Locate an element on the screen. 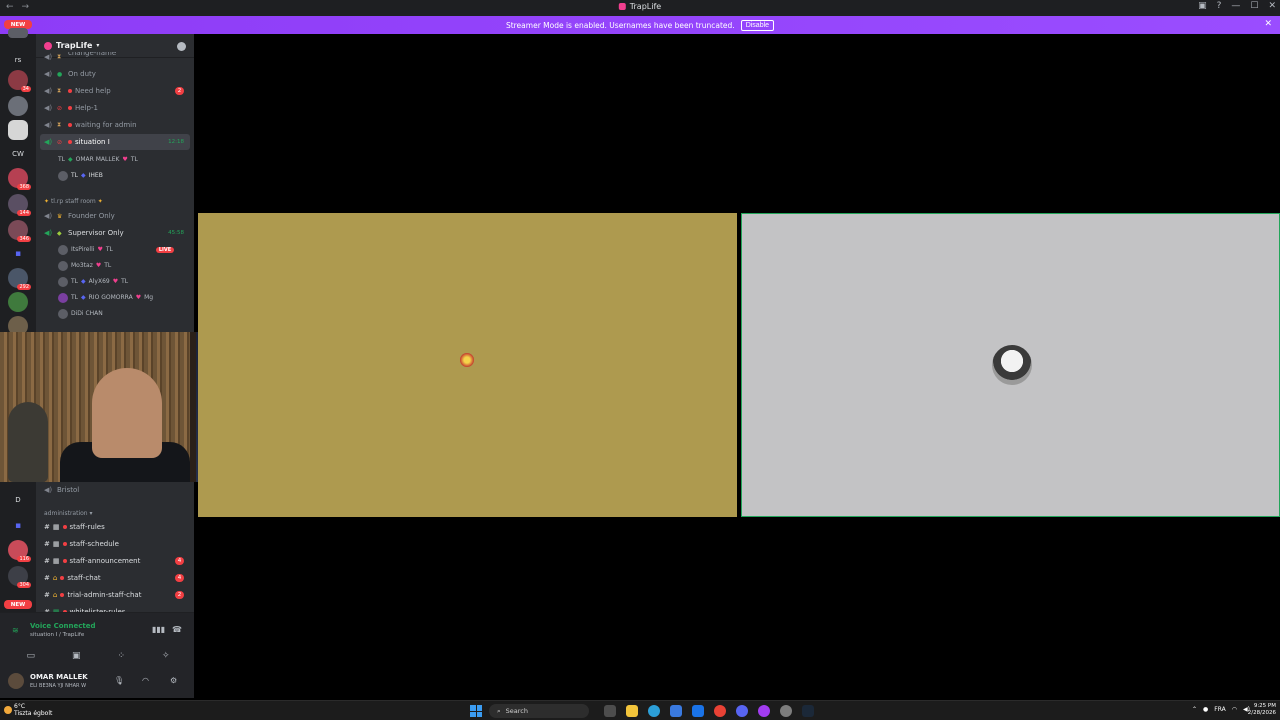 The height and width of the screenshot is (720, 1280). close-window-icon: ✕ is located at coordinates (1272, 6).